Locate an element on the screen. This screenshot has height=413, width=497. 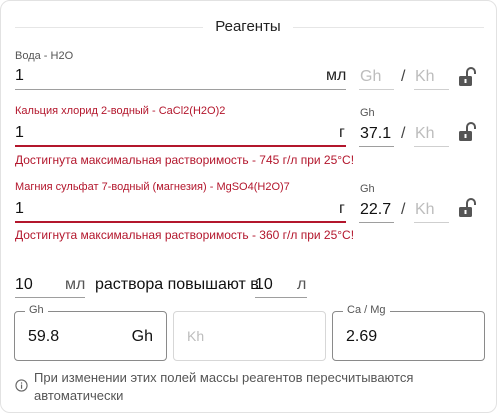
calcium-input-underline is located at coordinates (180, 146).